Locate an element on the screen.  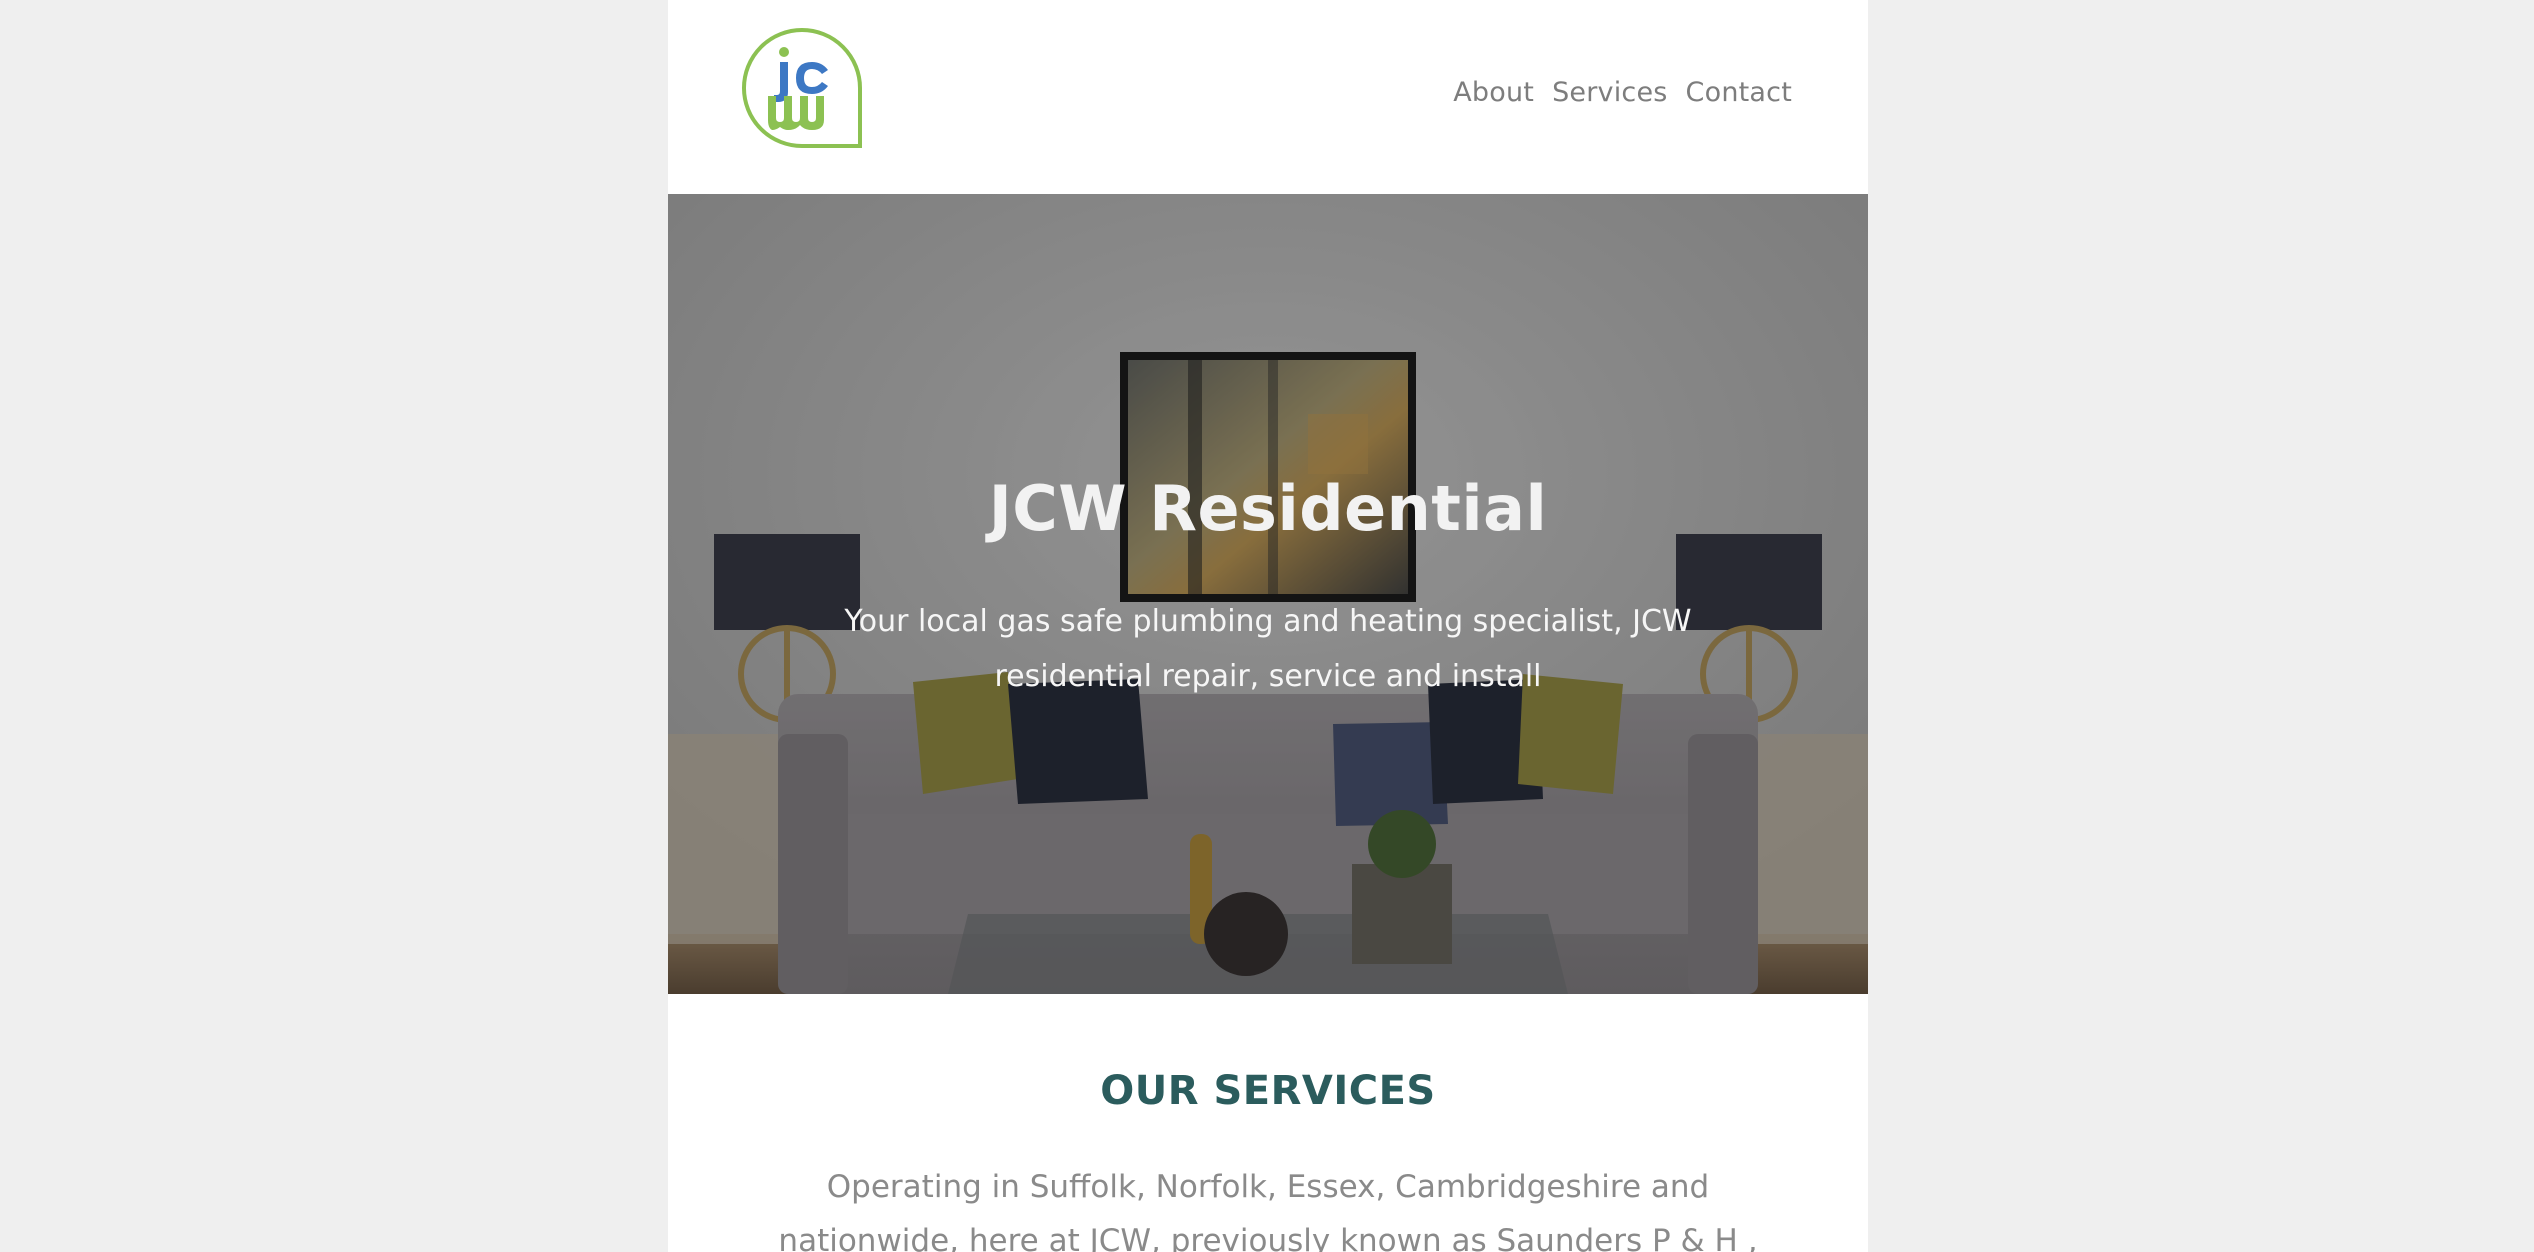
nav-link-contact: Contact is located at coordinates (1739, 92).